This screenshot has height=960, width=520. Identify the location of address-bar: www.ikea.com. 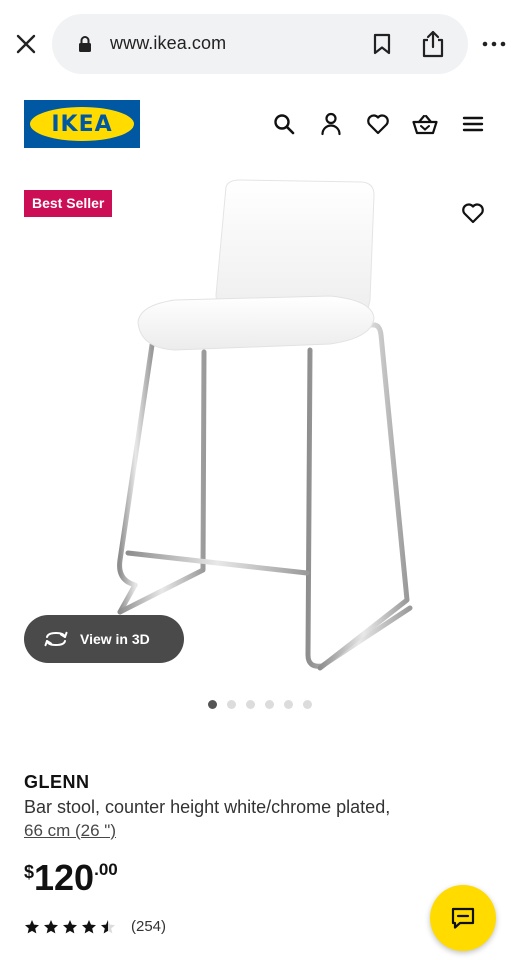
(260, 44).